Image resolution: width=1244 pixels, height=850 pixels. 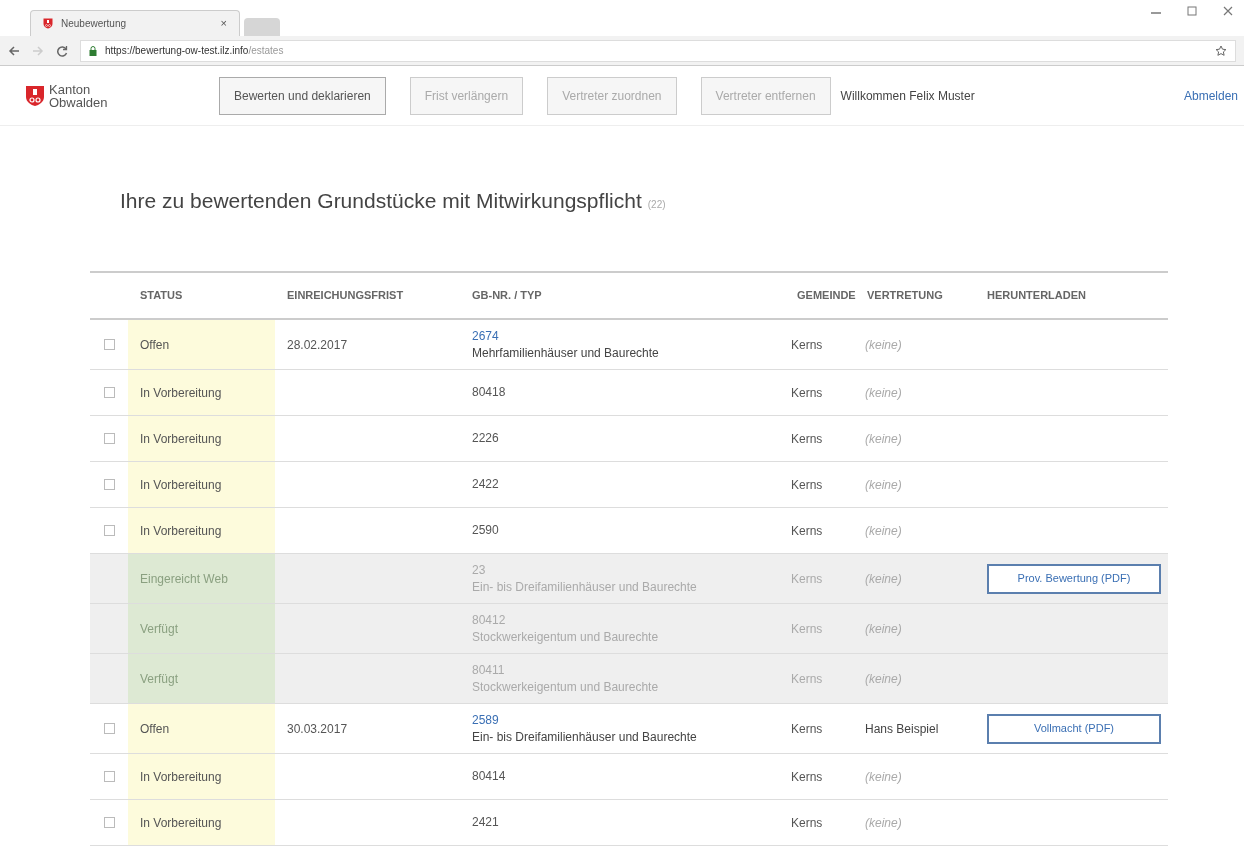 What do you see at coordinates (161, 296) in the screenshot?
I see `column-header: STATUS` at bounding box center [161, 296].